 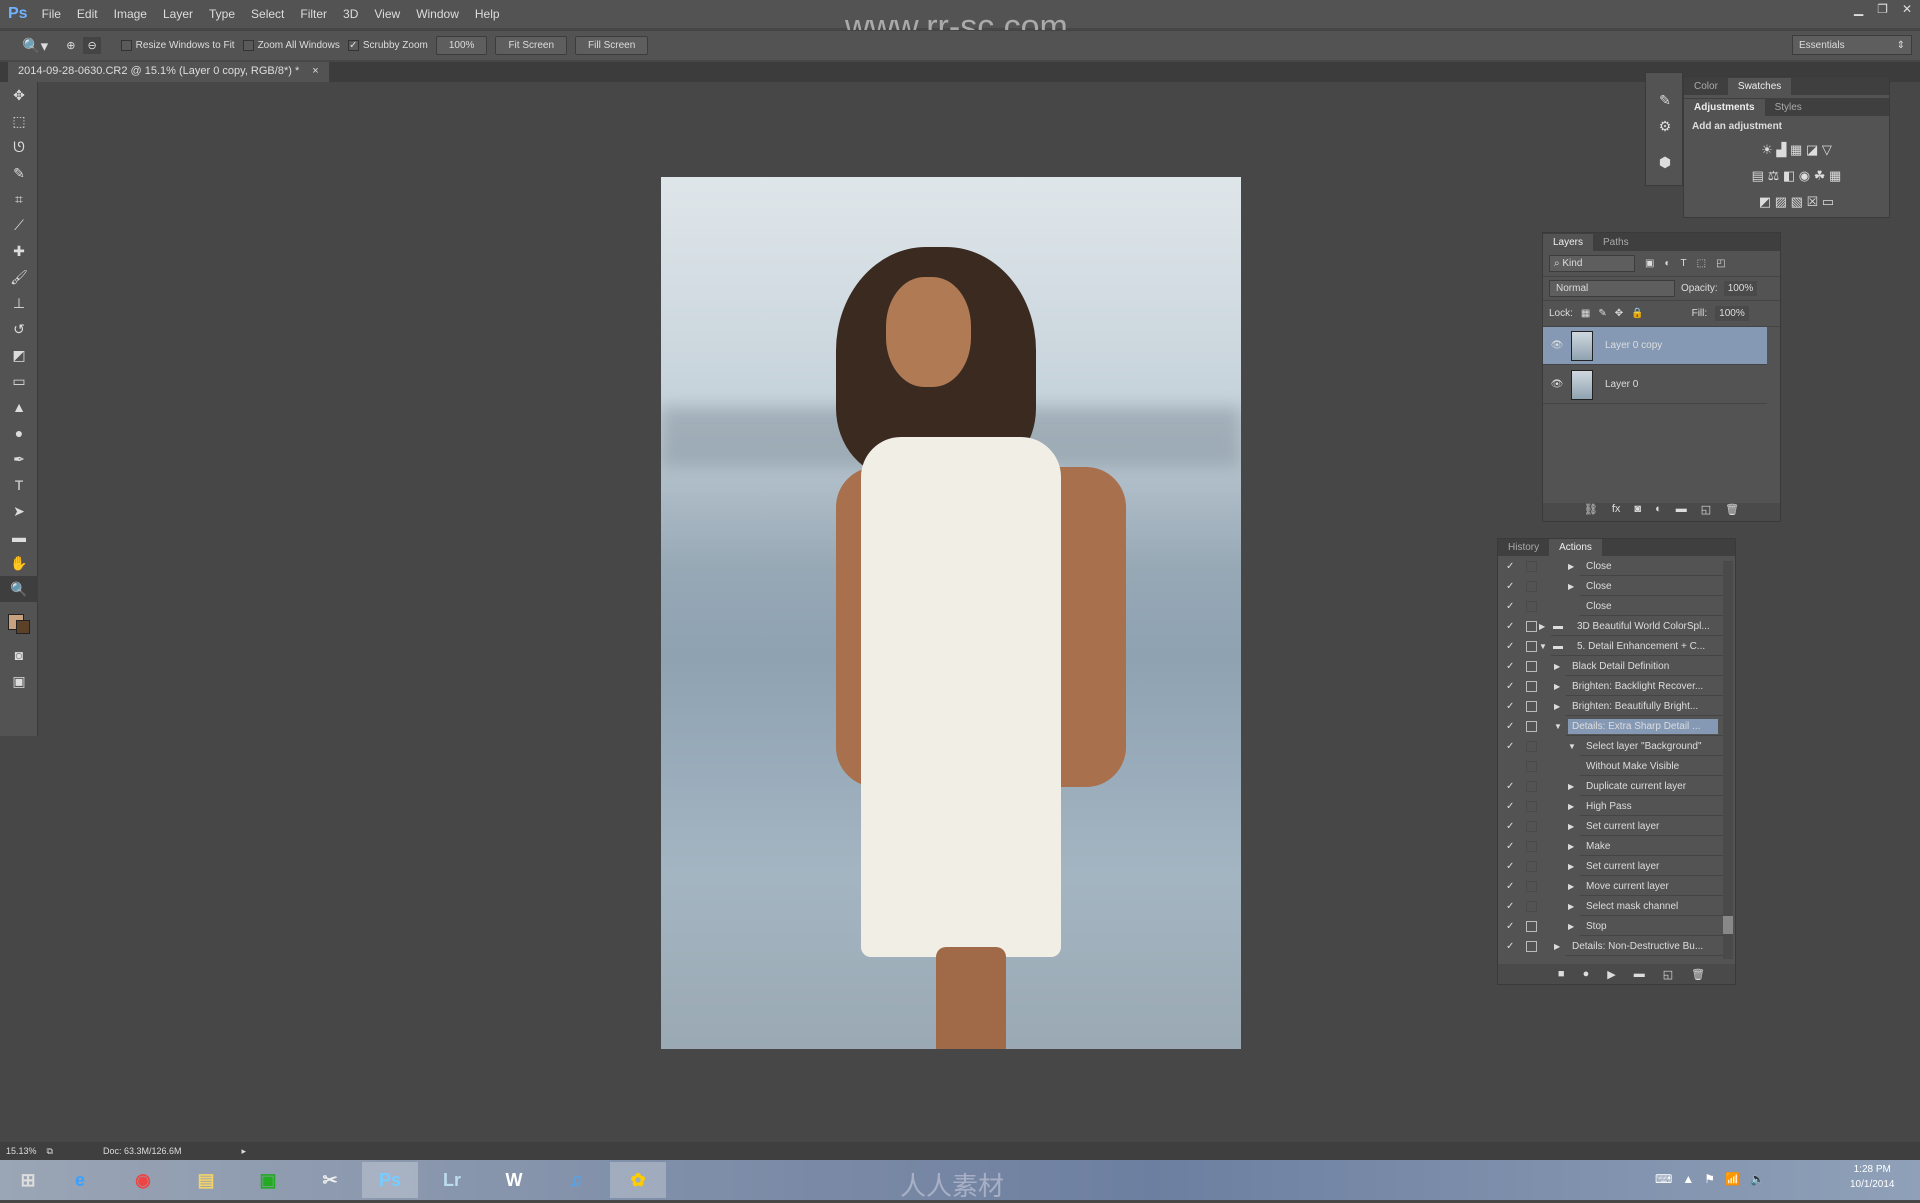 I want to click on layer-name: Layer 0, so click(x=1621, y=384).